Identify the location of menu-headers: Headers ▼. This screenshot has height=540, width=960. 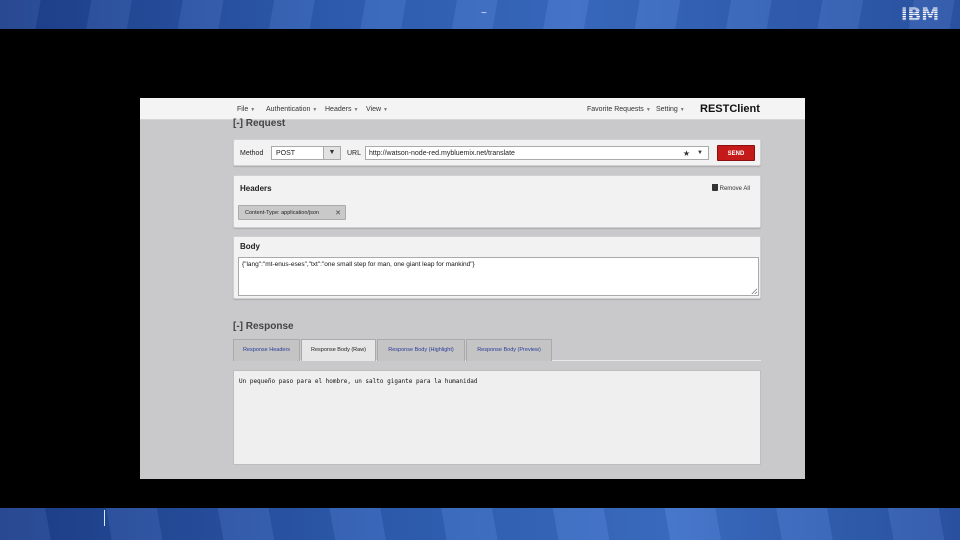
(341, 109).